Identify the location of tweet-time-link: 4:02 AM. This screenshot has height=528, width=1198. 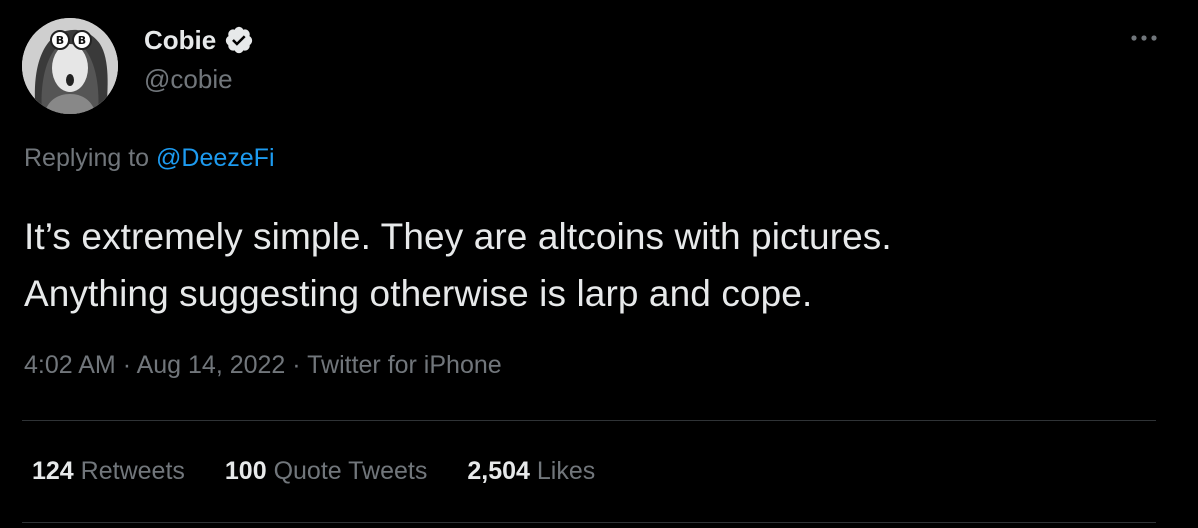
(70, 365).